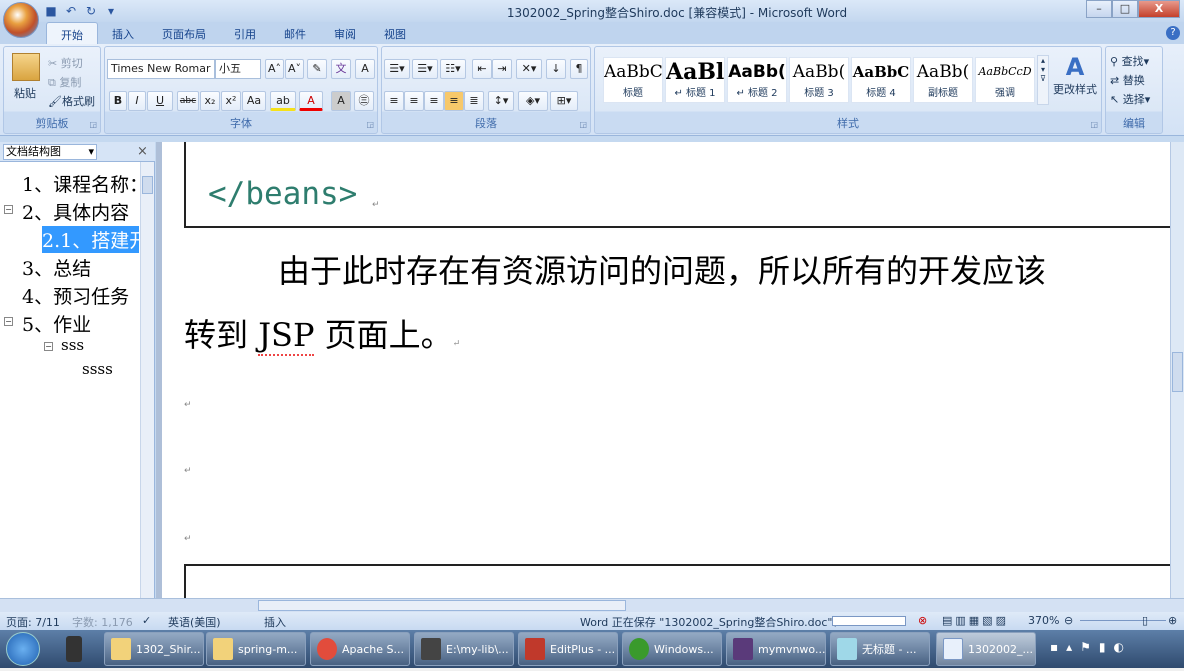 This screenshot has width=1184, height=671. I want to click on style-title: AaBbC 标题, so click(633, 80).